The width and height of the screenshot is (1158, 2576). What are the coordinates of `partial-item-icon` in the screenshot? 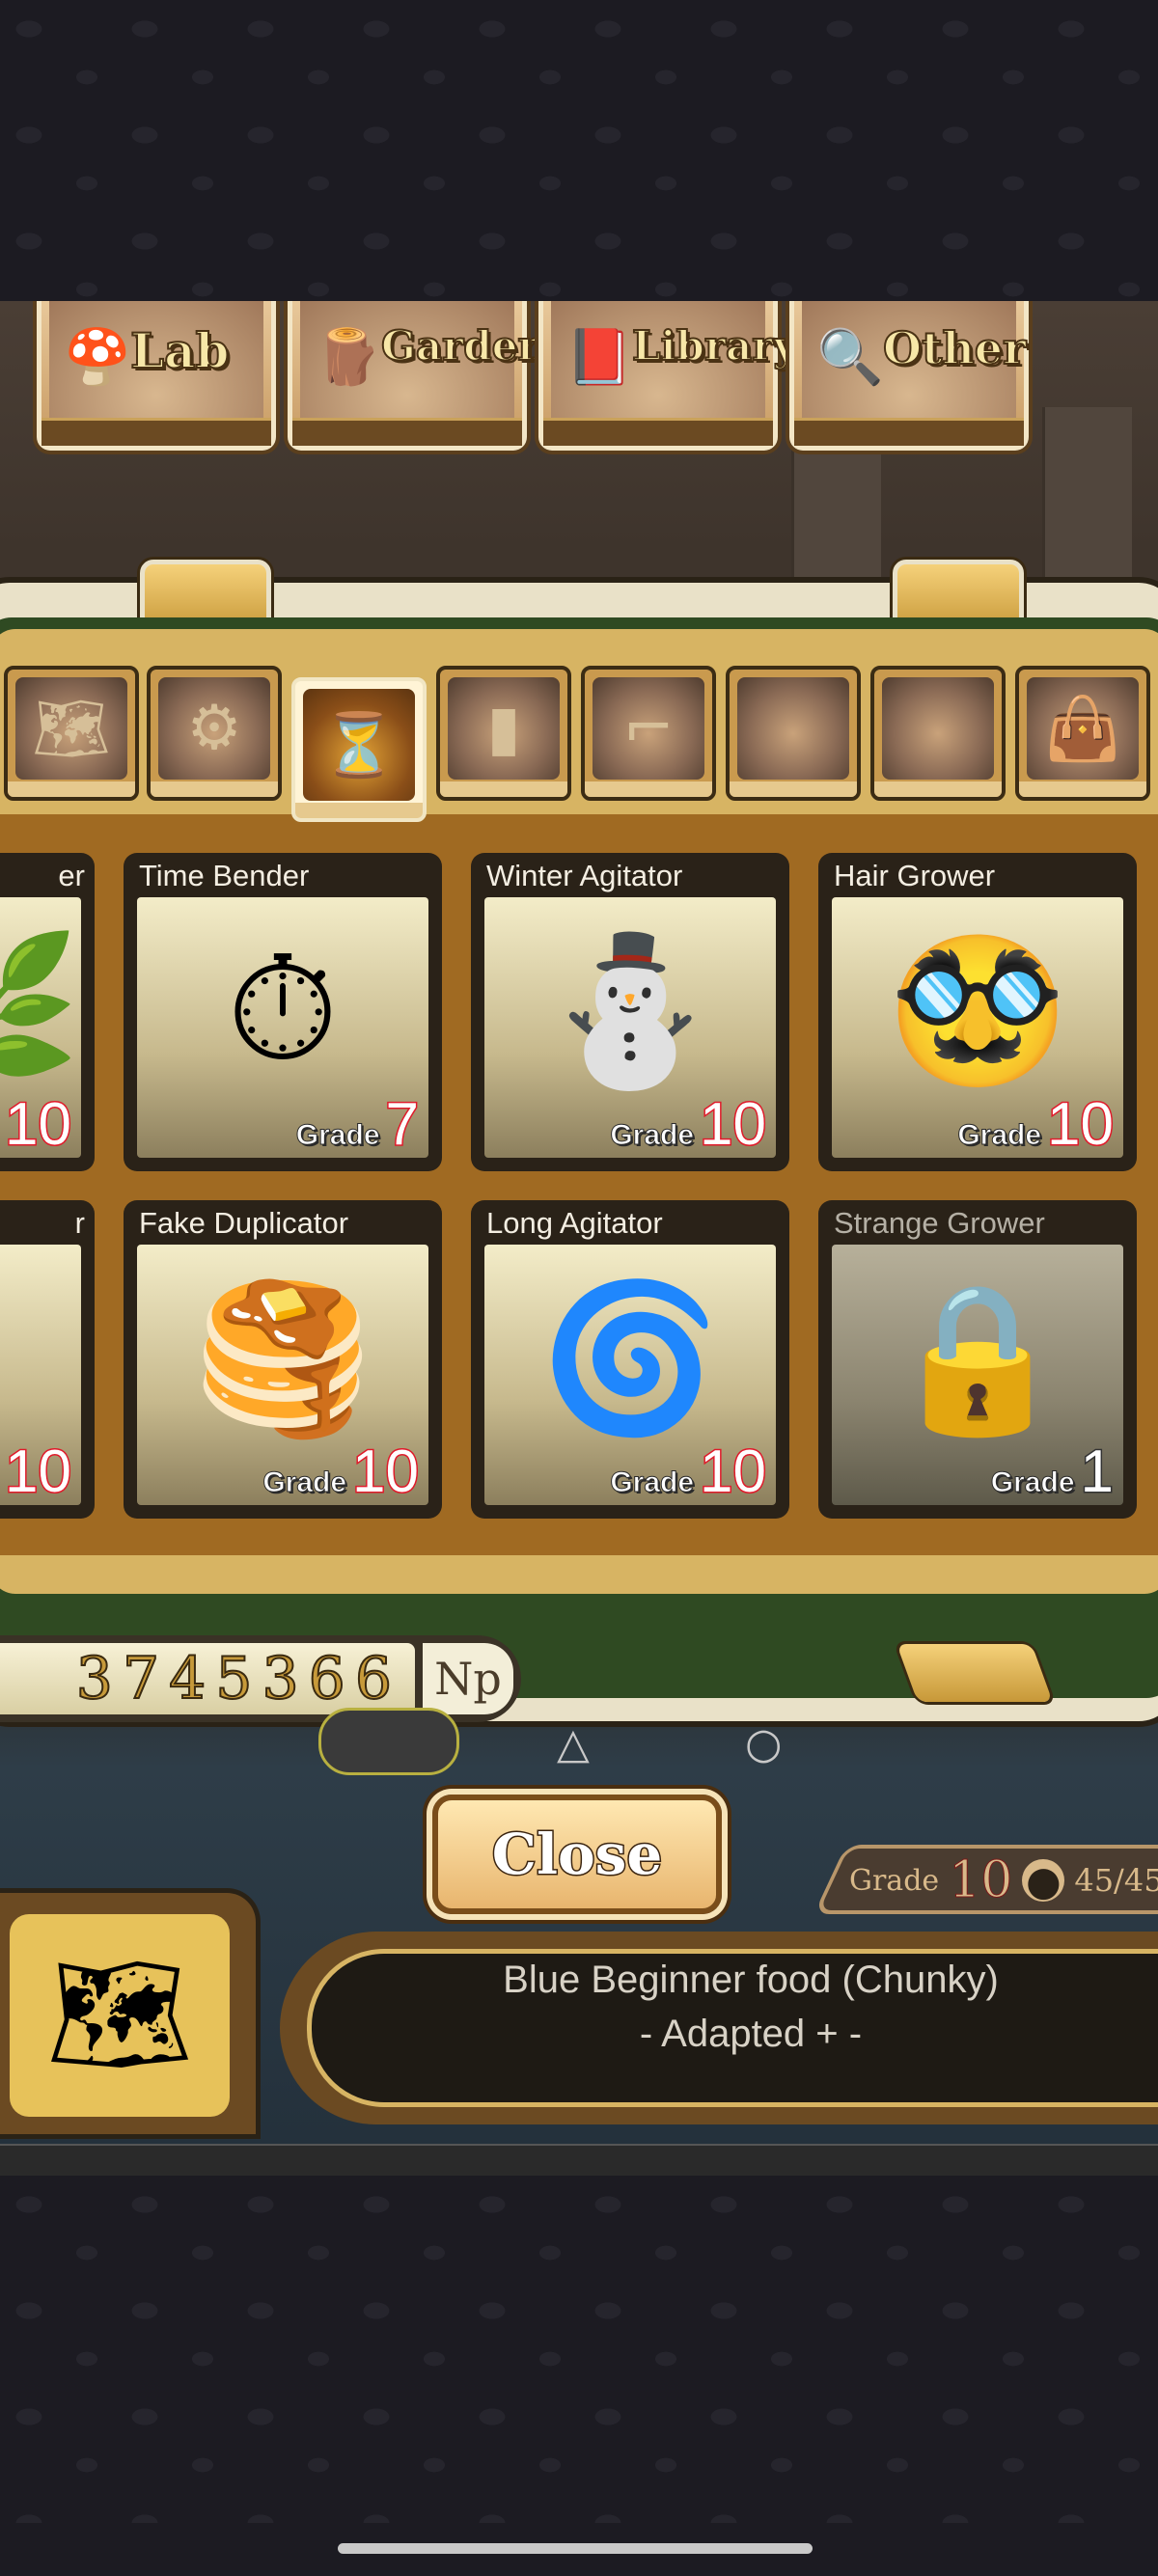 It's located at (40, 1358).